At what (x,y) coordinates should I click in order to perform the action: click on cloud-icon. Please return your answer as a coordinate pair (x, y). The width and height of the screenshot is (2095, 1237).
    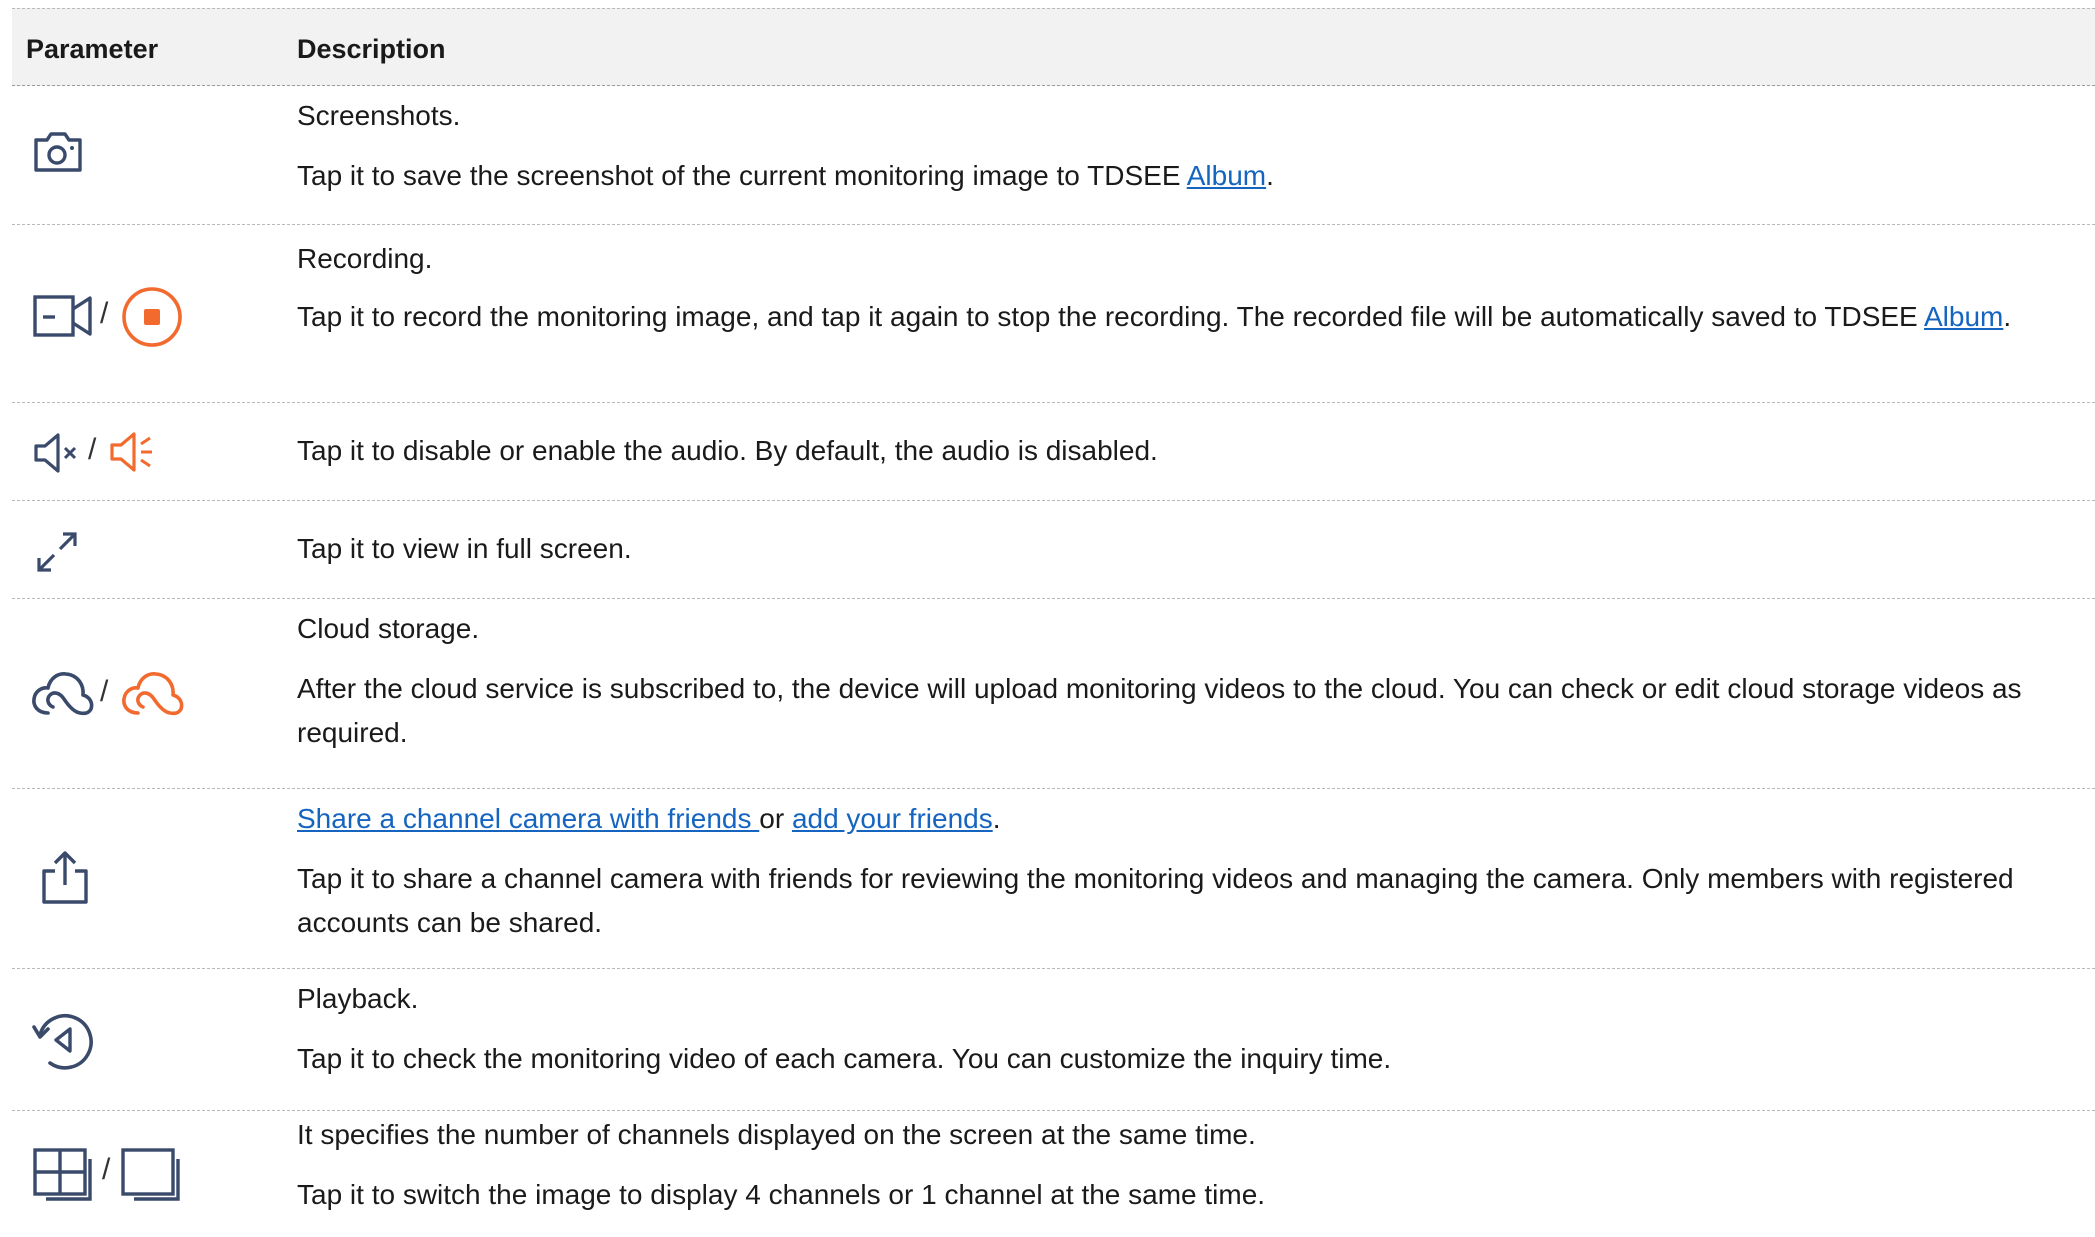
    Looking at the image, I should click on (63, 694).